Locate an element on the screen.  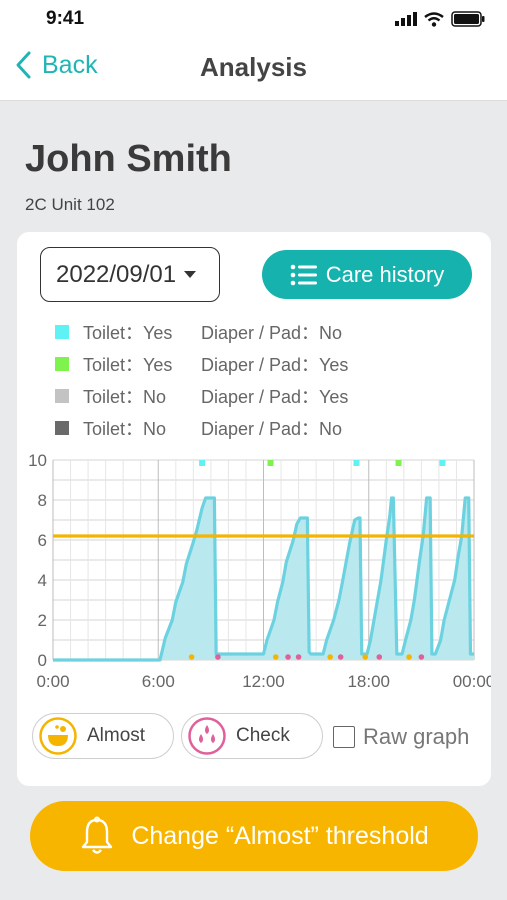
x-tick-label: 12:00 is located at coordinates (263, 681).